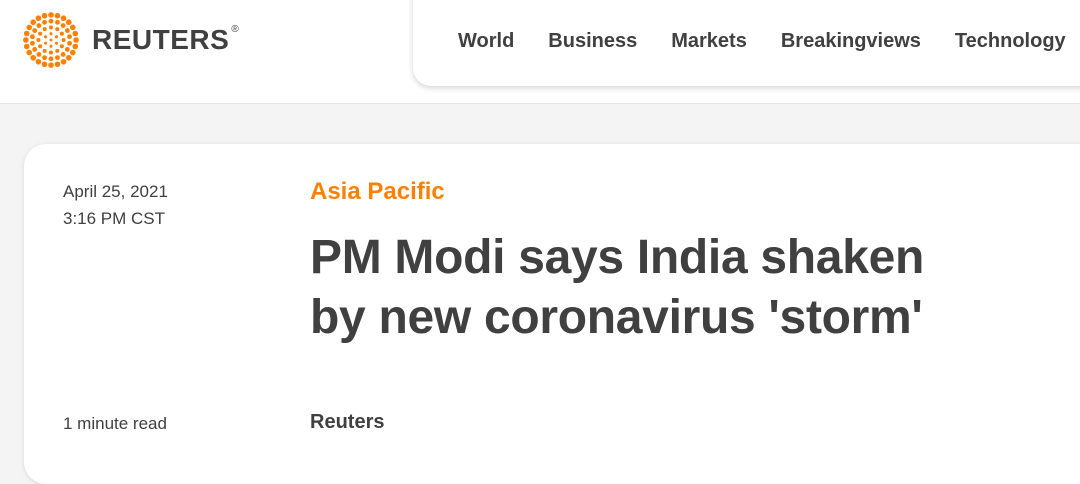 This screenshot has width=1080, height=484. What do you see at coordinates (616, 317) in the screenshot?
I see `headline-line-2: by new coronavirus 'storm'` at bounding box center [616, 317].